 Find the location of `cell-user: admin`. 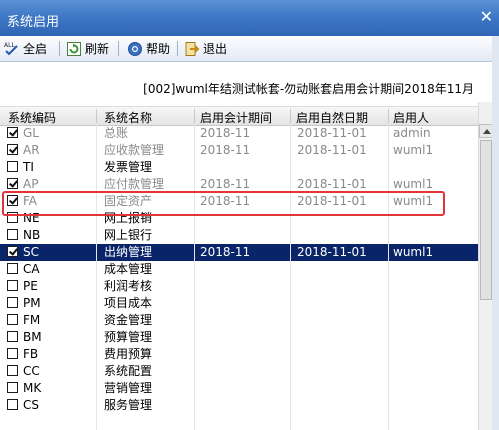

cell-user: admin is located at coordinates (412, 133).